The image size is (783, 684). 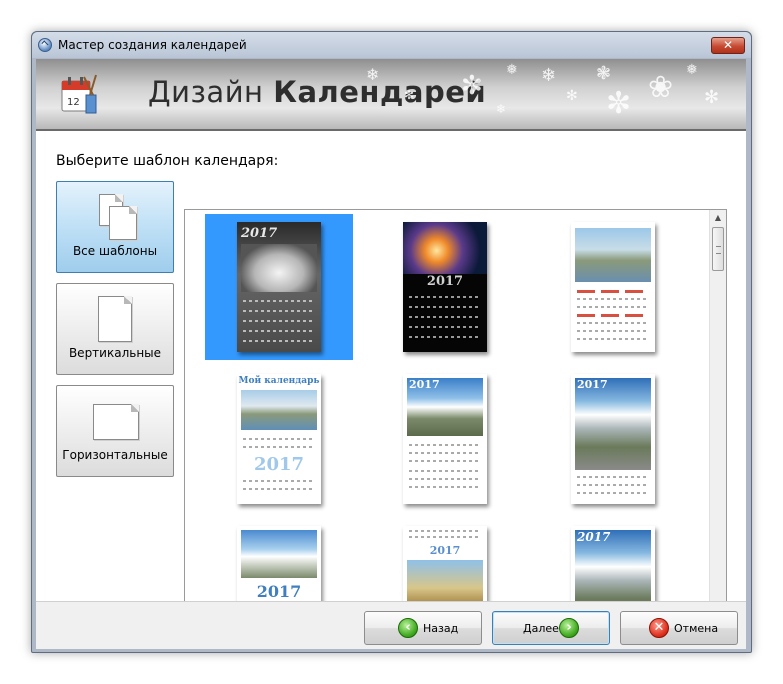 What do you see at coordinates (659, 628) in the screenshot?
I see `cancel-x-icon: ✕` at bounding box center [659, 628].